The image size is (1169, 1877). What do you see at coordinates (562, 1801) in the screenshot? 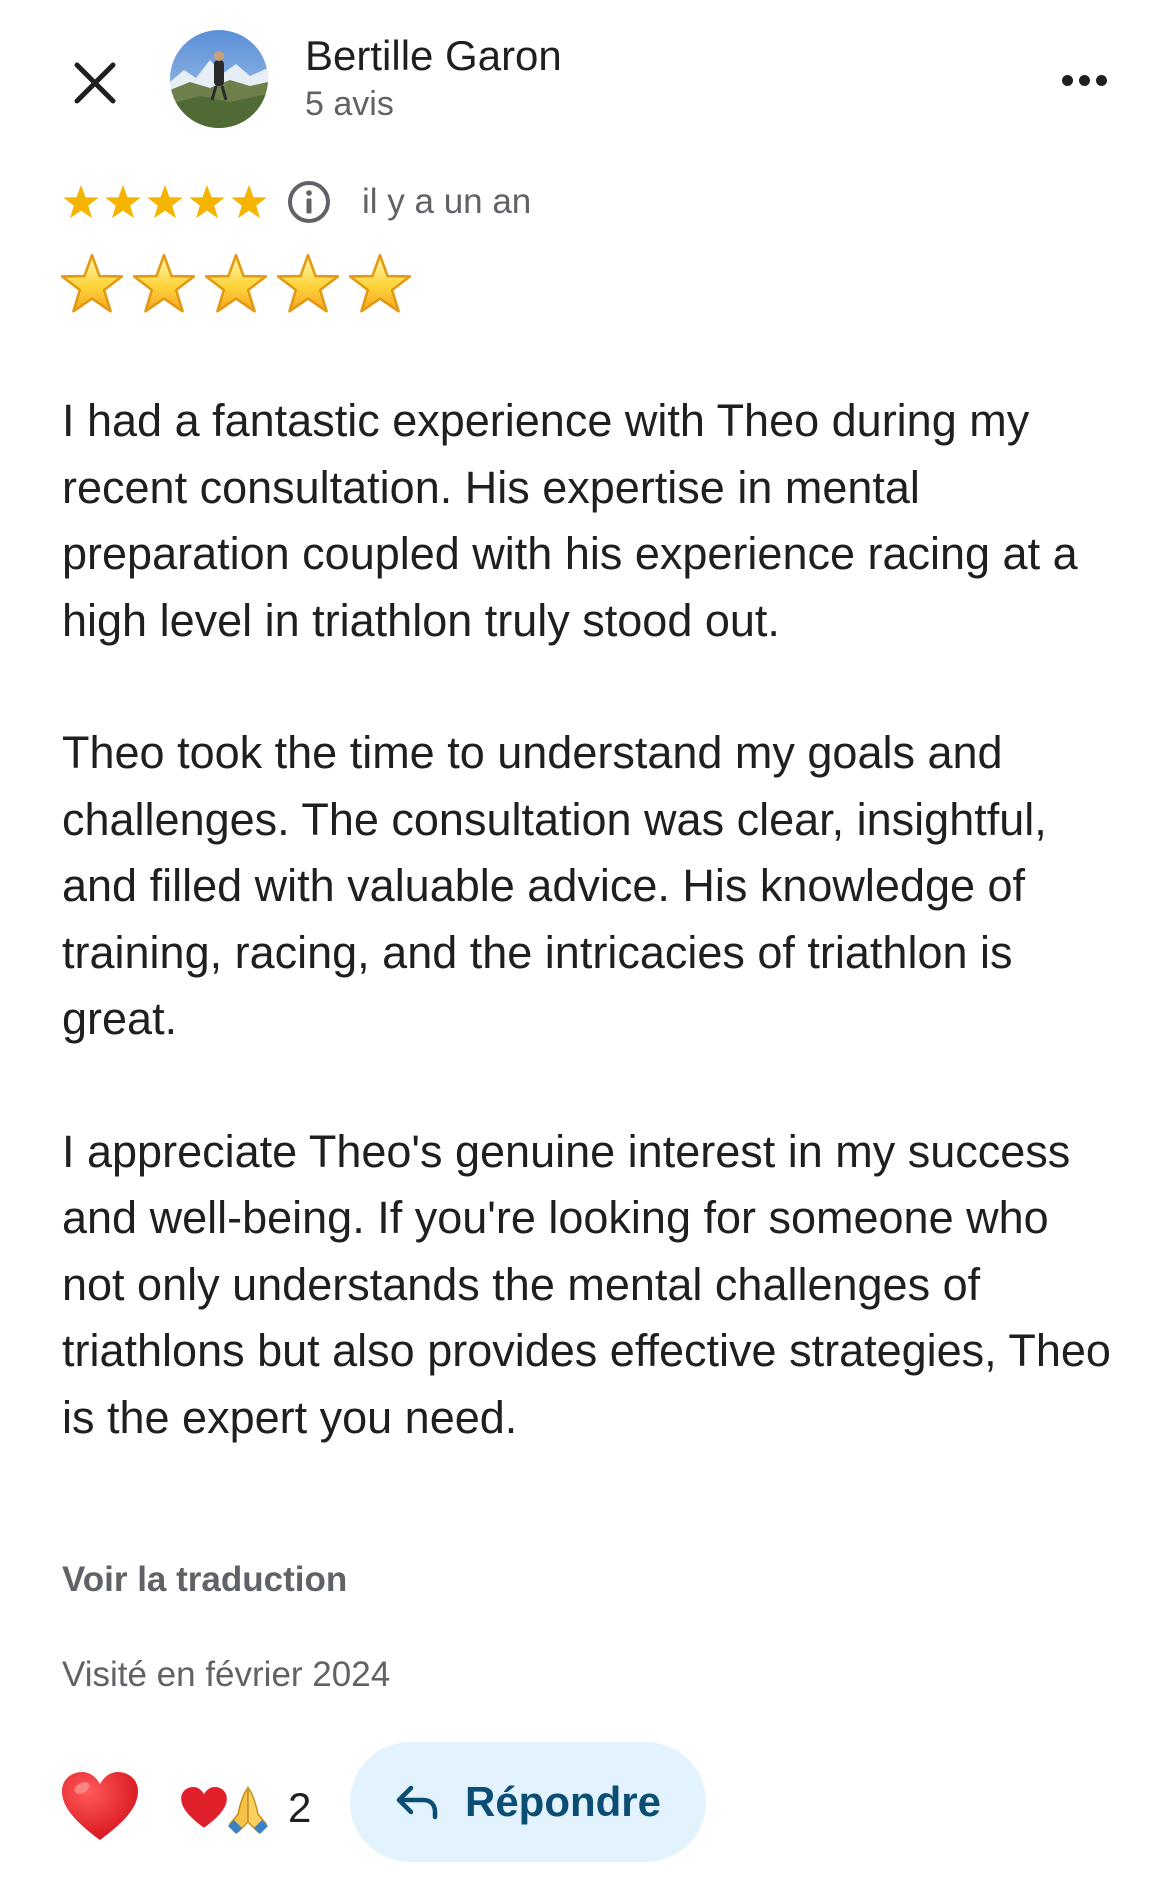
I see `reply-label: Répondre` at bounding box center [562, 1801].